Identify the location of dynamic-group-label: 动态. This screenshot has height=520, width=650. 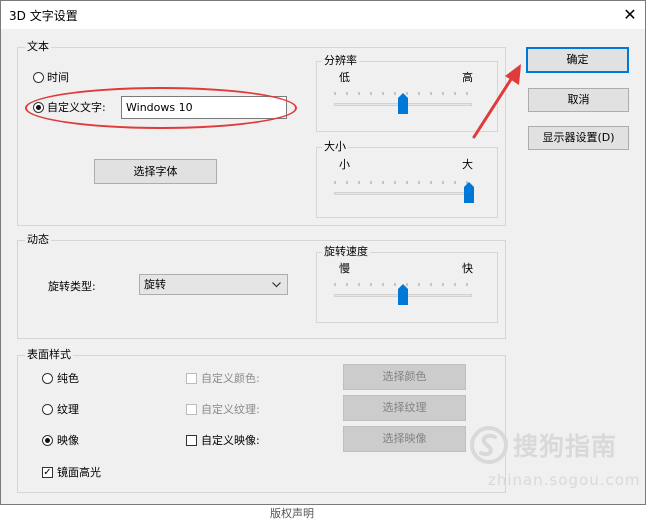
(38, 239).